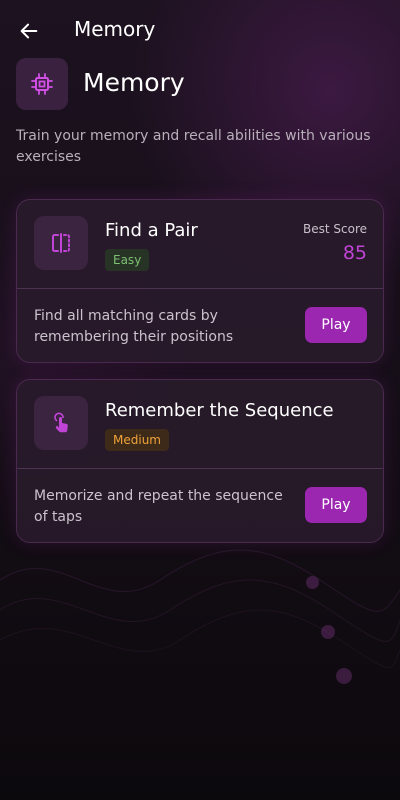 The height and width of the screenshot is (800, 400). Describe the element at coordinates (115, 29) in the screenshot. I see `page-title: Memory` at that location.